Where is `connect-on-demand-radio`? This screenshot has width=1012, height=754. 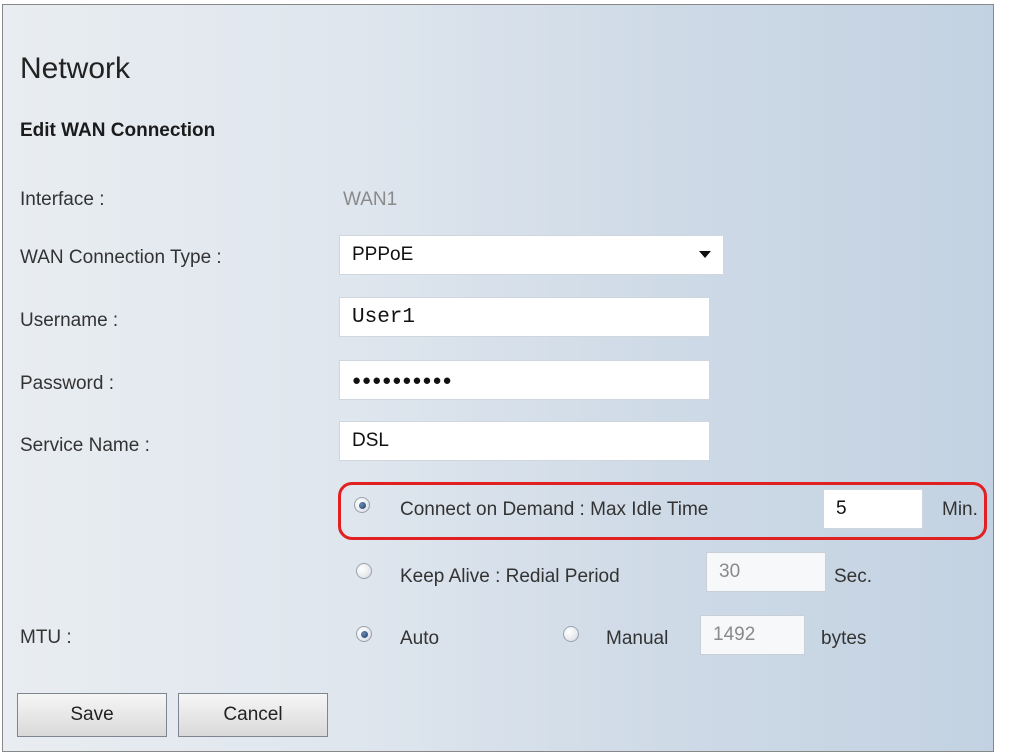
connect-on-demand-radio is located at coordinates (362, 505).